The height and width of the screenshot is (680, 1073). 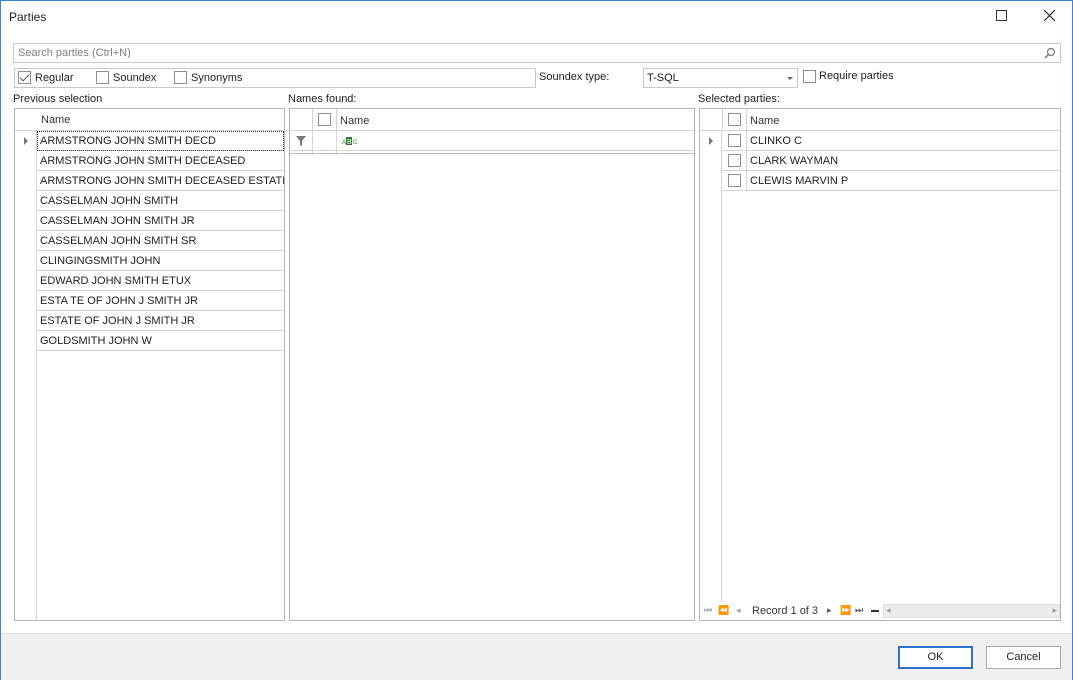 What do you see at coordinates (809, 76) in the screenshot?
I see `require-parties-checkbox` at bounding box center [809, 76].